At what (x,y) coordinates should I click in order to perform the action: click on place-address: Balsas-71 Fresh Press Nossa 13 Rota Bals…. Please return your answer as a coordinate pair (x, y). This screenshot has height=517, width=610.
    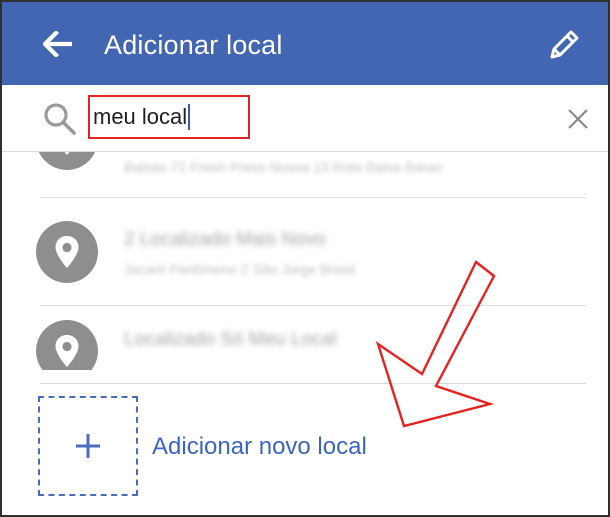
    Looking at the image, I should click on (283, 167).